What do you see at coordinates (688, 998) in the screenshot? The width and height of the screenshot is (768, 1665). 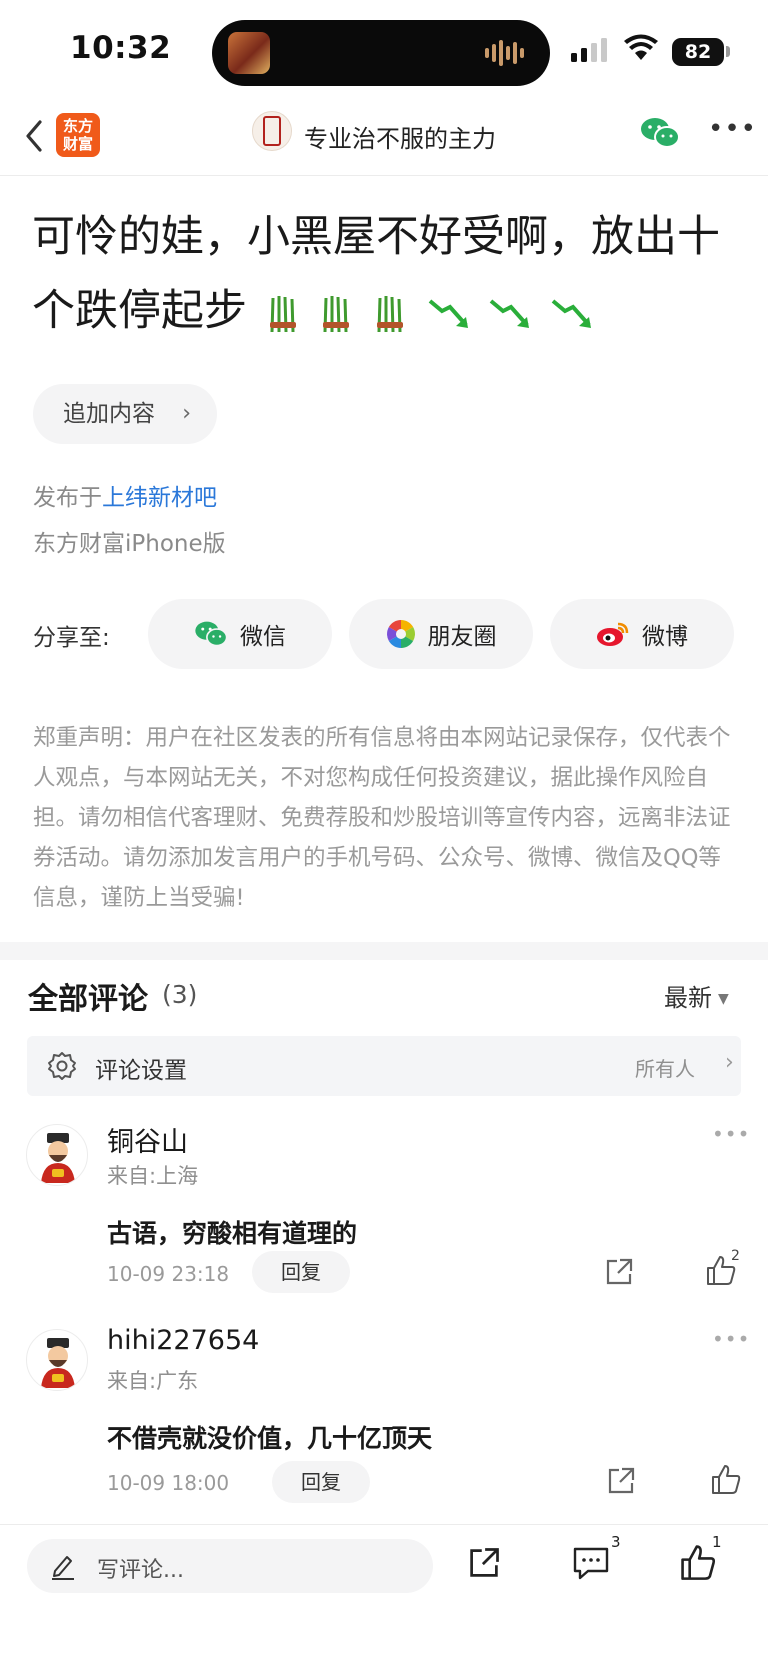 I see `sort-label: 最新` at bounding box center [688, 998].